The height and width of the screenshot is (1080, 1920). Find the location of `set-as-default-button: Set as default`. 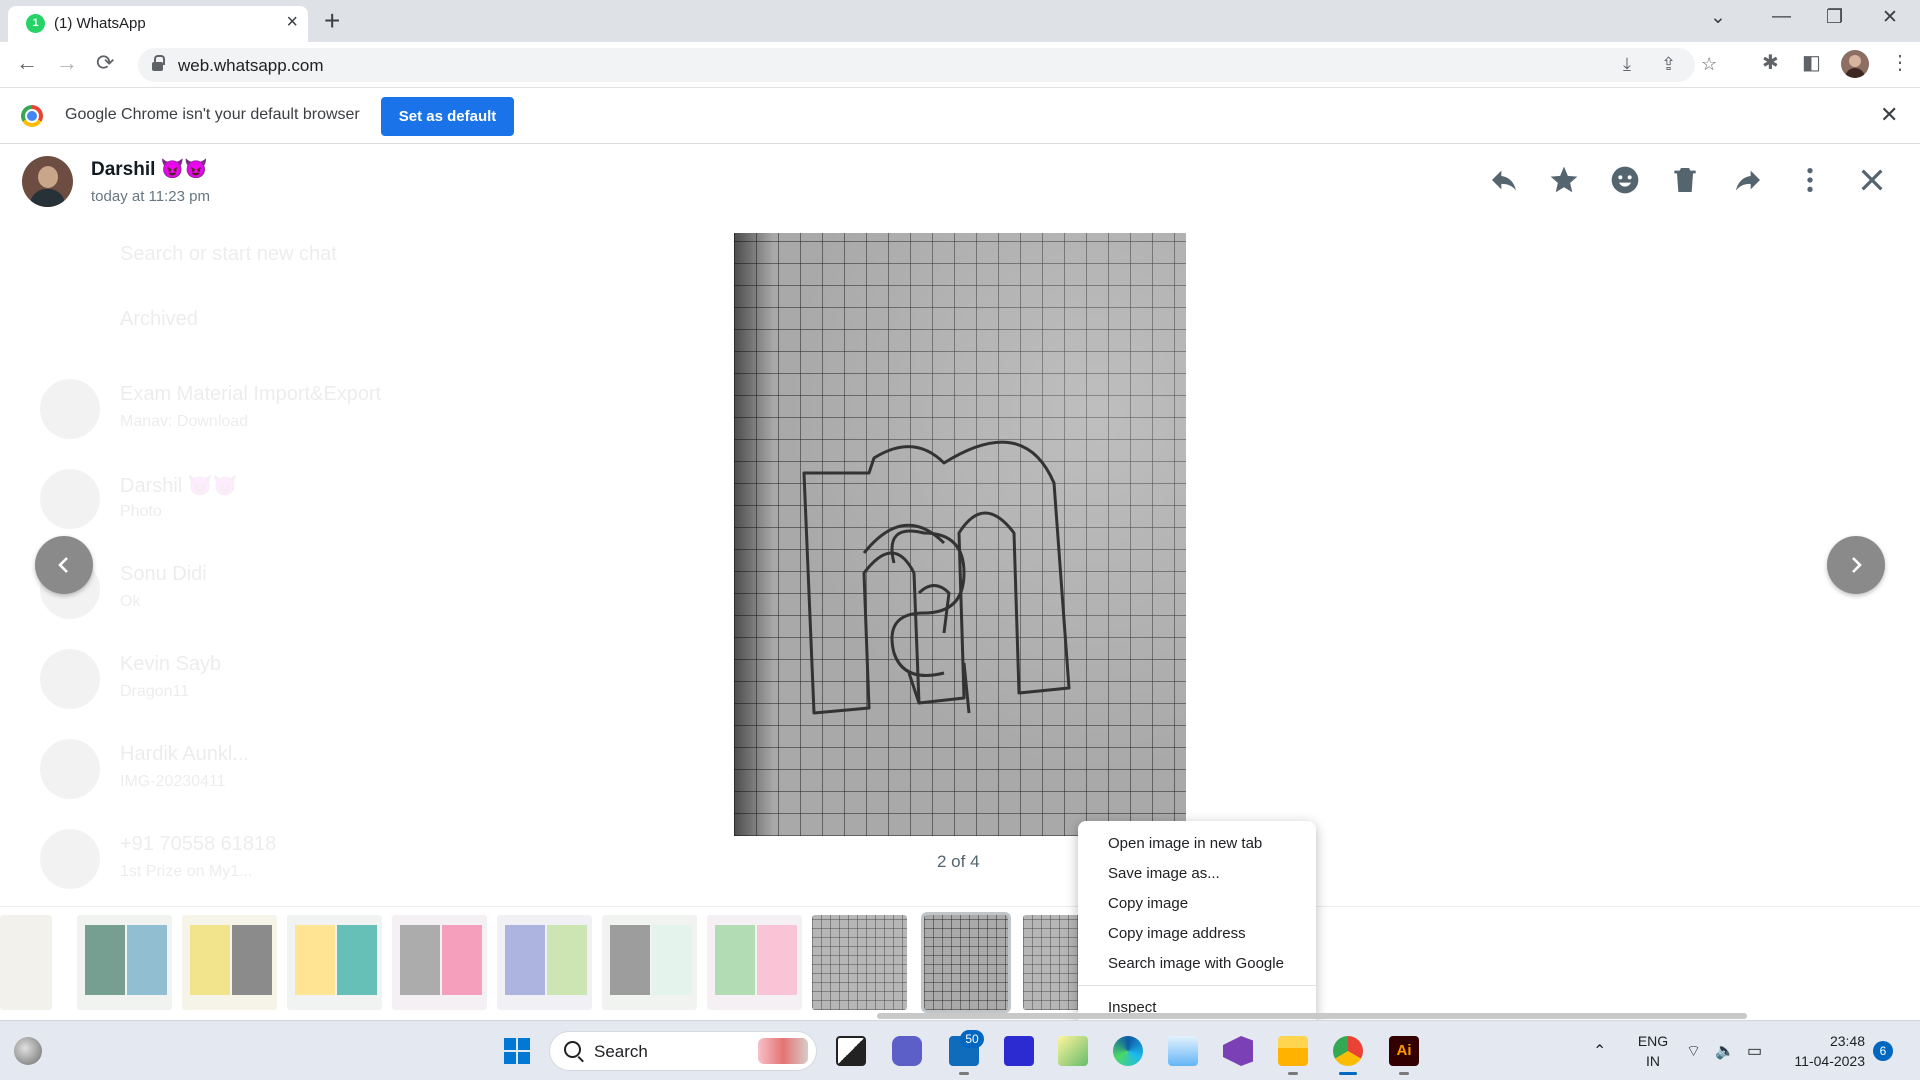

set-as-default-button: Set as default is located at coordinates (447, 116).